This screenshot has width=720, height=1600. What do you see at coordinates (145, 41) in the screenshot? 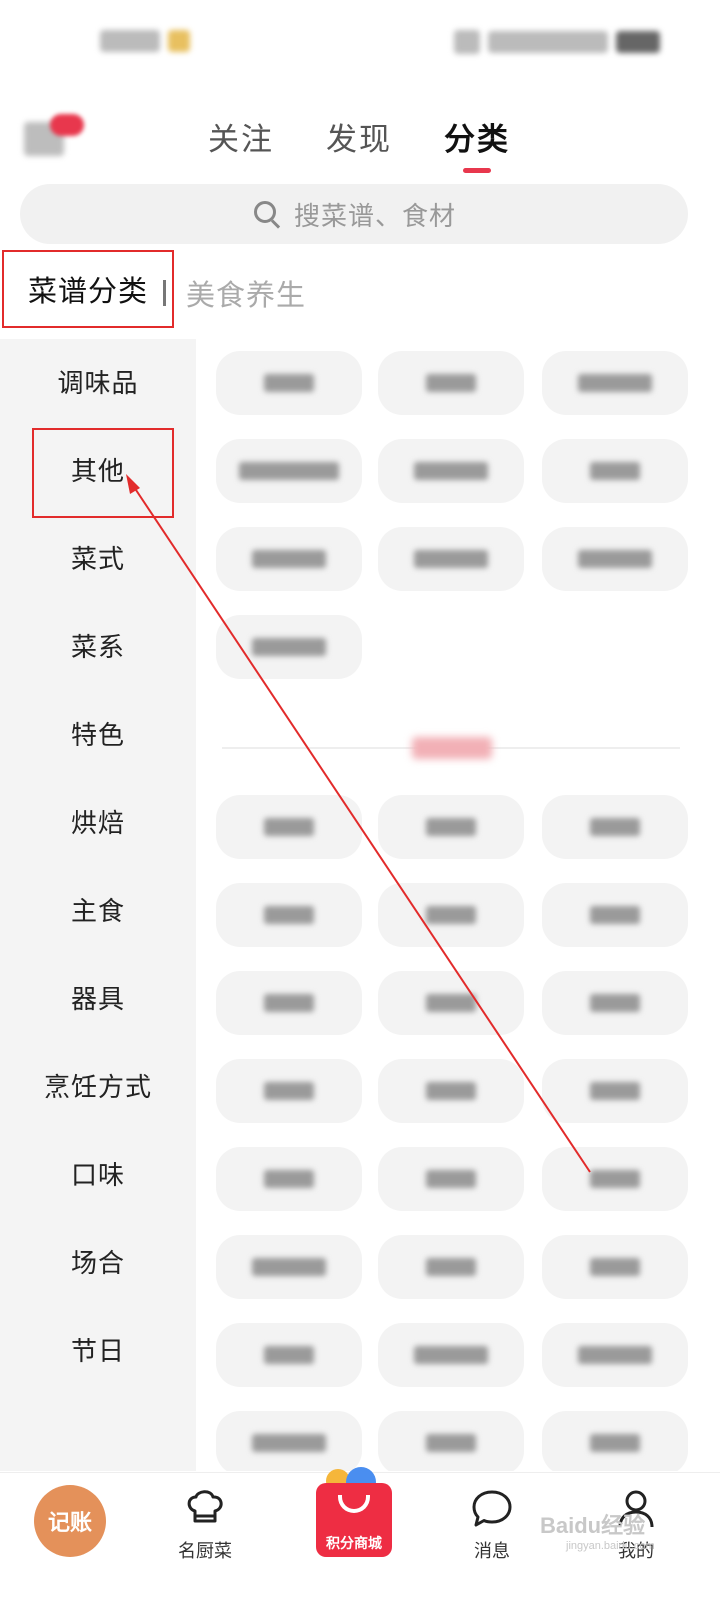
I see `status-time` at bounding box center [145, 41].